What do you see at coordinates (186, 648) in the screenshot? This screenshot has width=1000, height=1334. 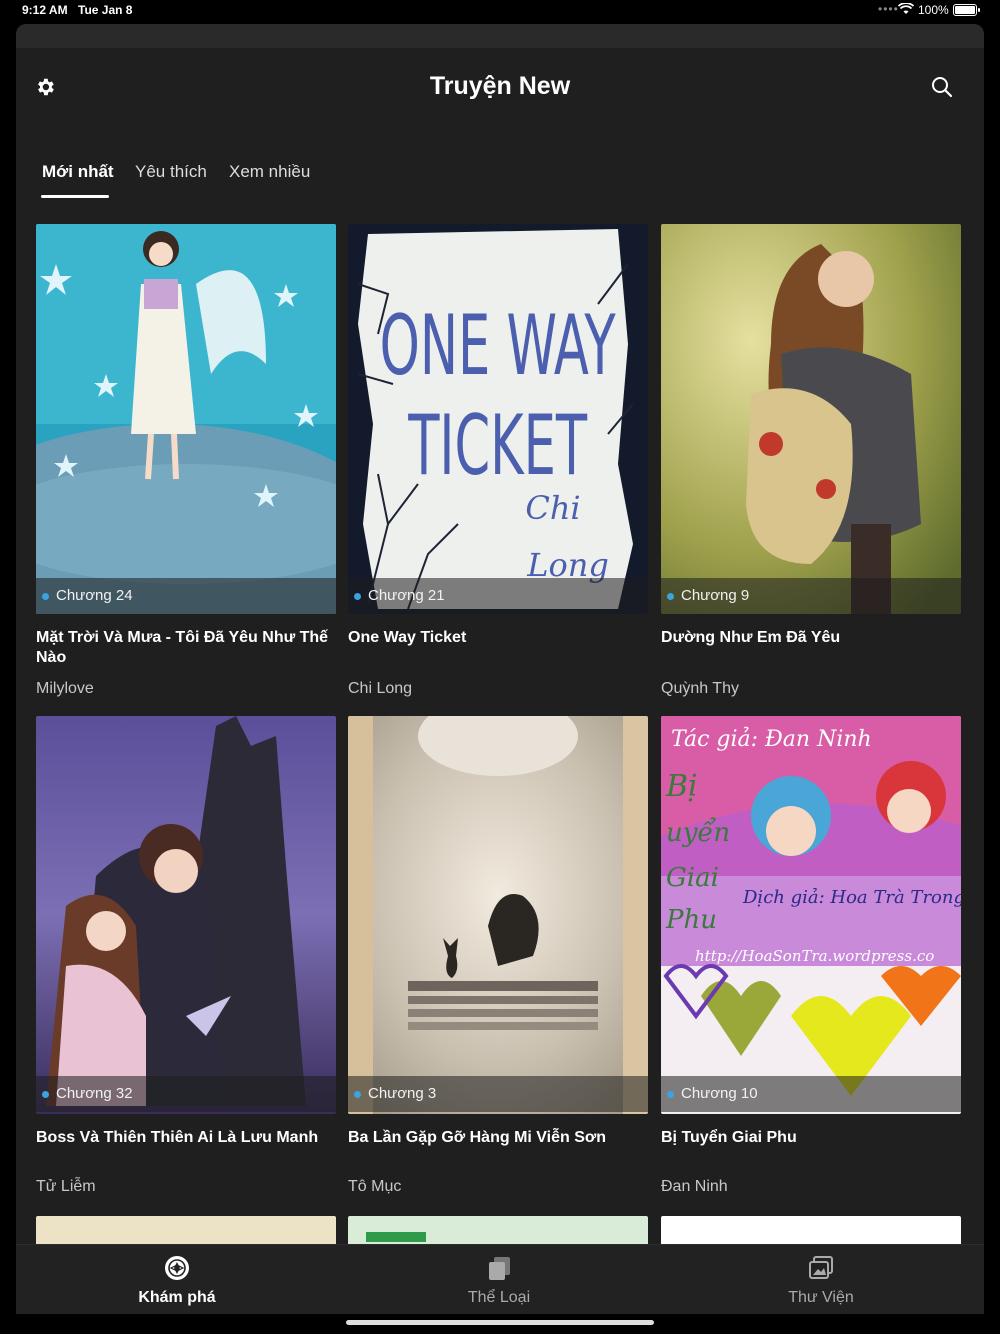 I see `book-title: Mặt Trời Và Mưa - Tôi Đã Yêu Như Thế Nào` at bounding box center [186, 648].